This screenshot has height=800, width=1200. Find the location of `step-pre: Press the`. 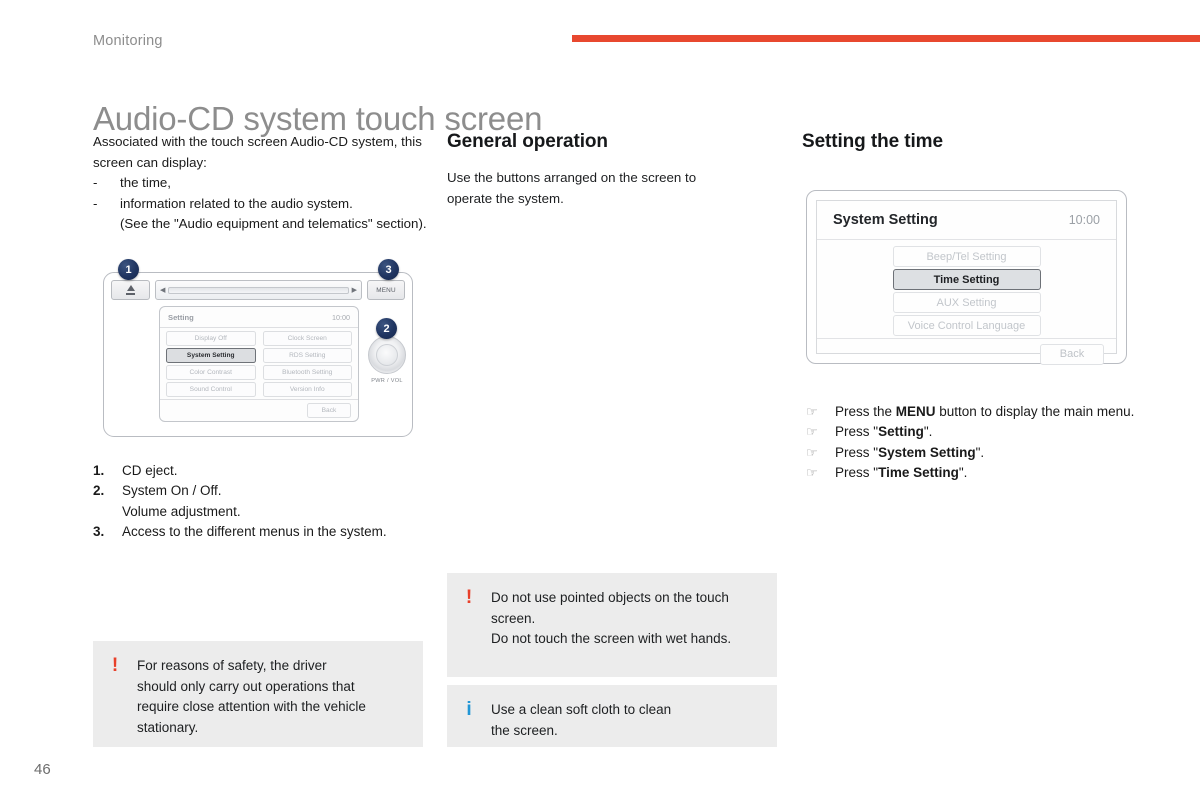

step-pre: Press the is located at coordinates (865, 411).